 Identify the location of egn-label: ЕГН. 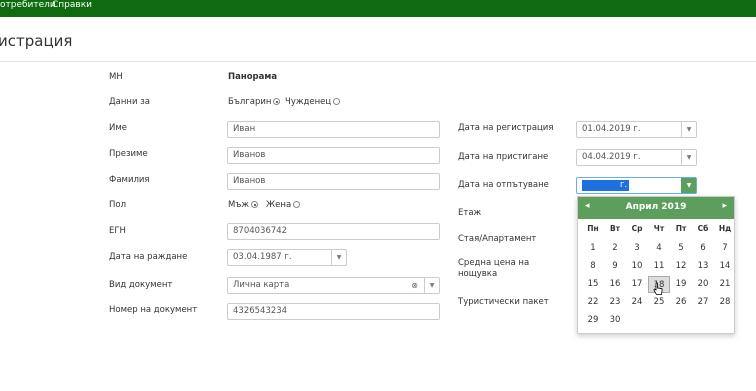
(117, 231).